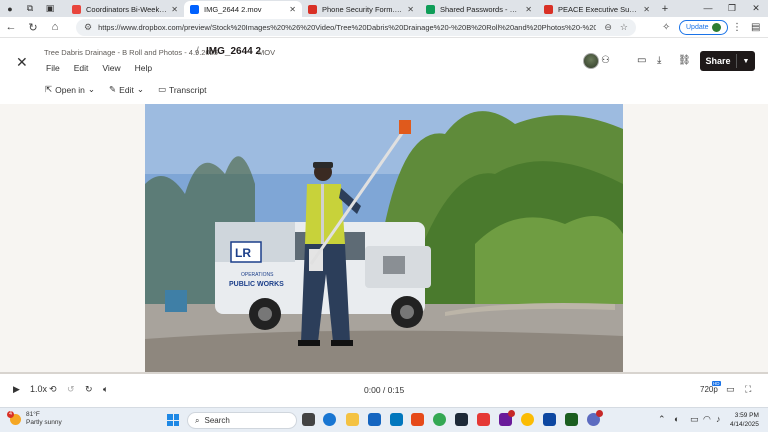  Describe the element at coordinates (676, 419) in the screenshot. I see `tray-app-icon: ◐` at that location.